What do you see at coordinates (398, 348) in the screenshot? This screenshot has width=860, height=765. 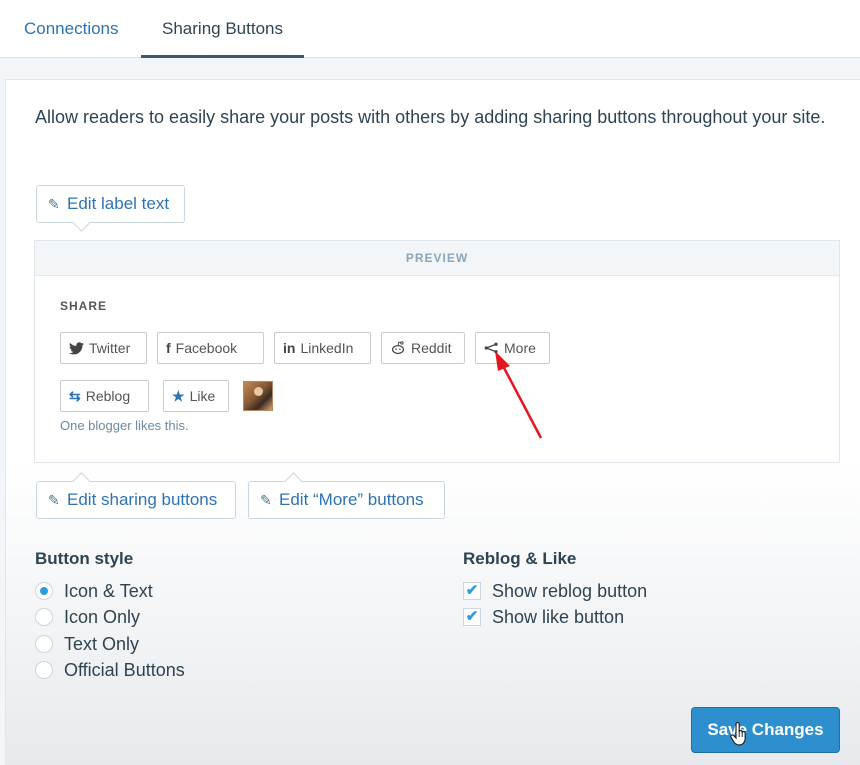 I see `reddit-icon` at bounding box center [398, 348].